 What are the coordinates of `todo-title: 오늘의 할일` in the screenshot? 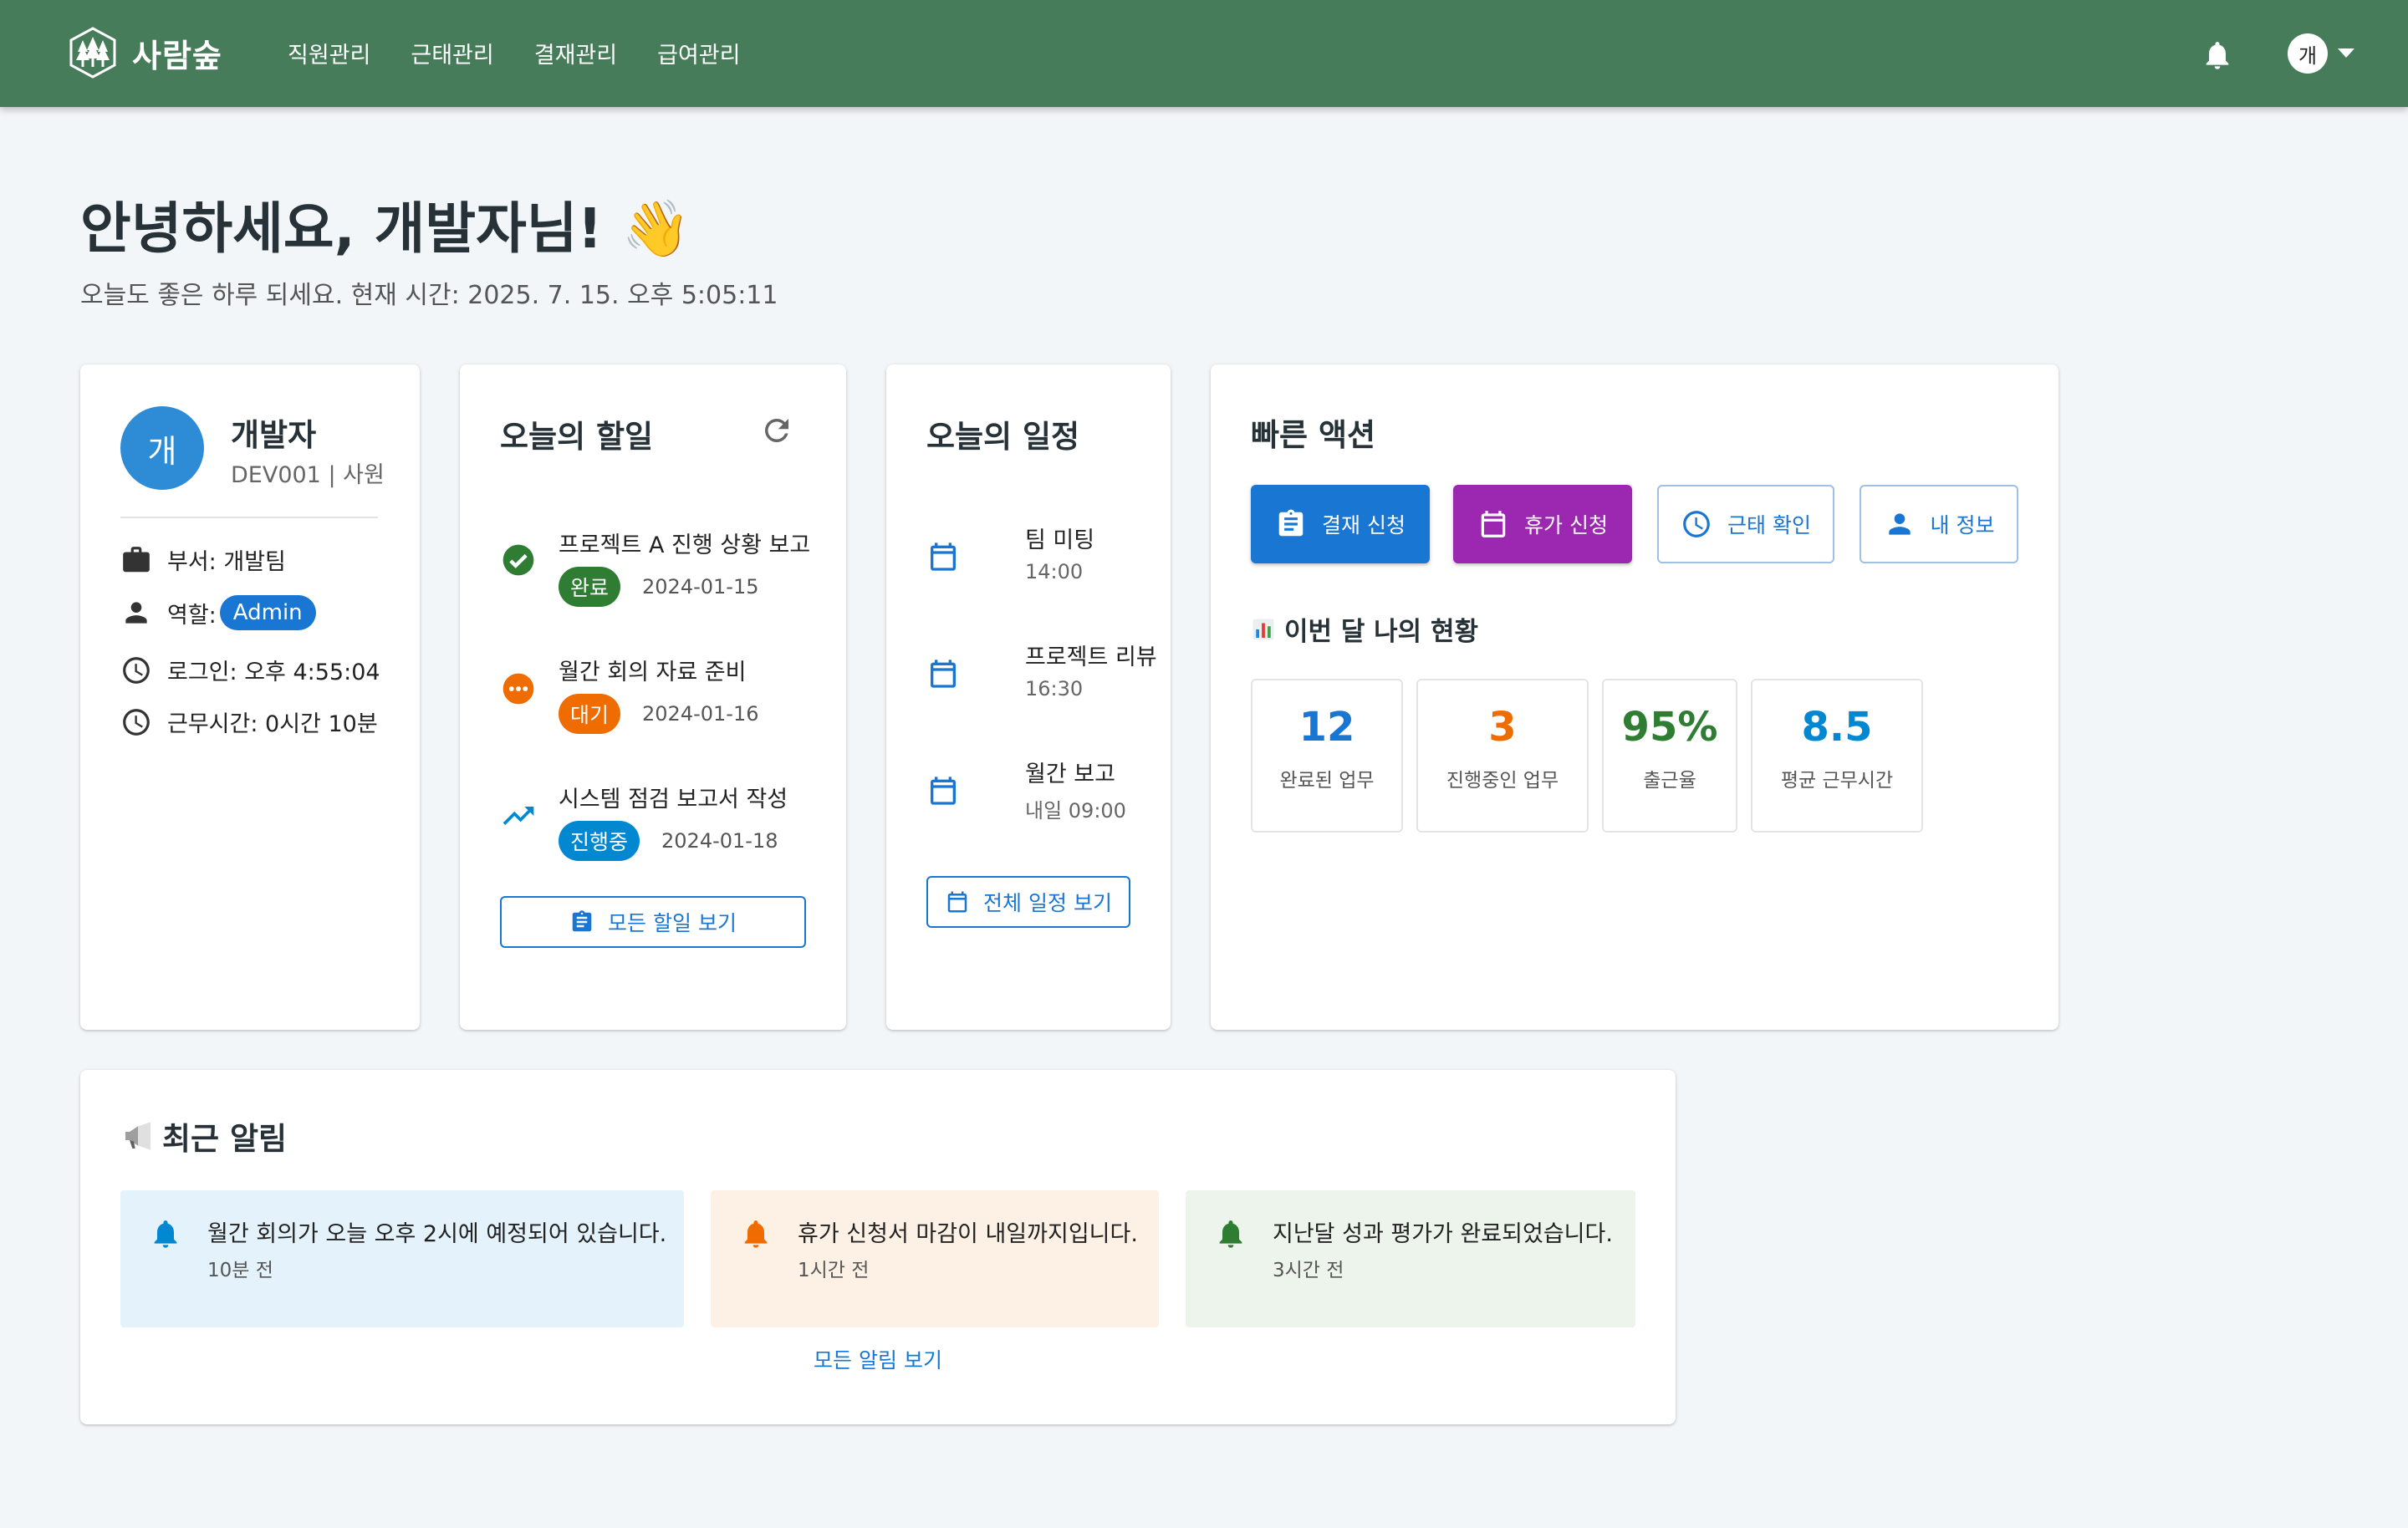 It's located at (577, 437).